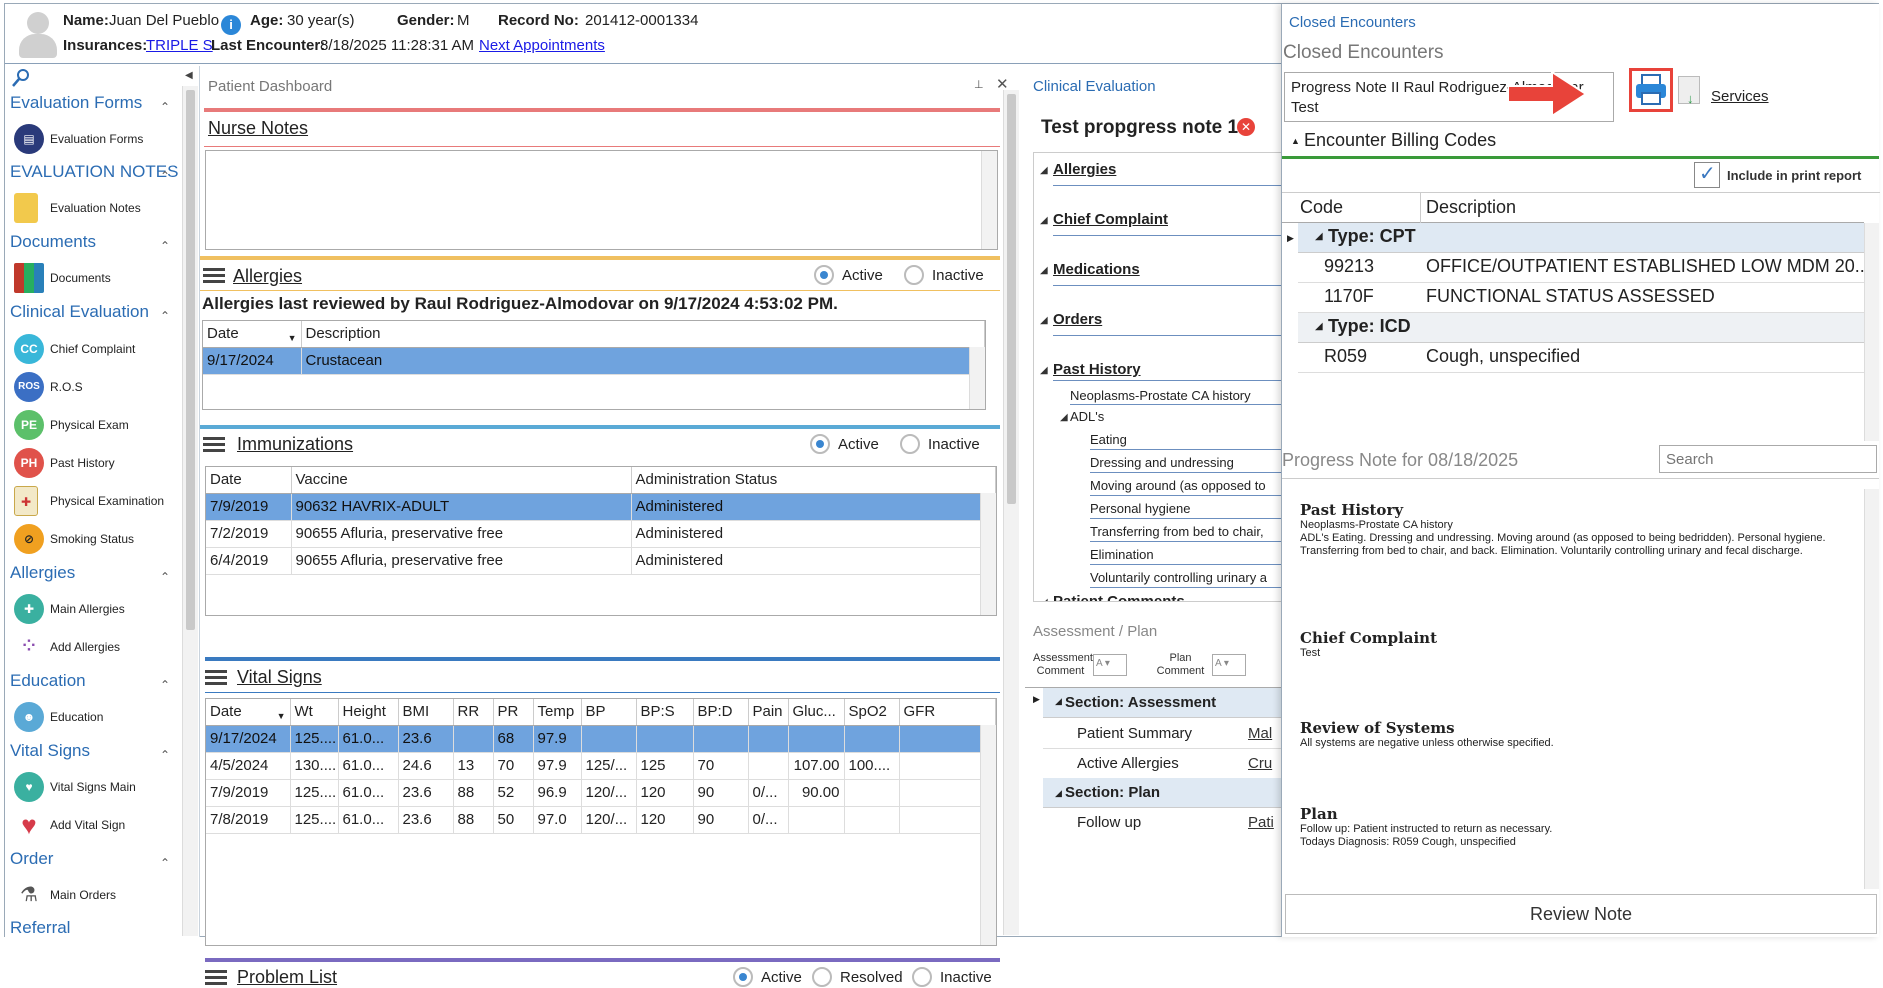 The width and height of the screenshot is (1883, 988). Describe the element at coordinates (189, 75) in the screenshot. I see `collapse-sidebar-icon: ◀` at that location.